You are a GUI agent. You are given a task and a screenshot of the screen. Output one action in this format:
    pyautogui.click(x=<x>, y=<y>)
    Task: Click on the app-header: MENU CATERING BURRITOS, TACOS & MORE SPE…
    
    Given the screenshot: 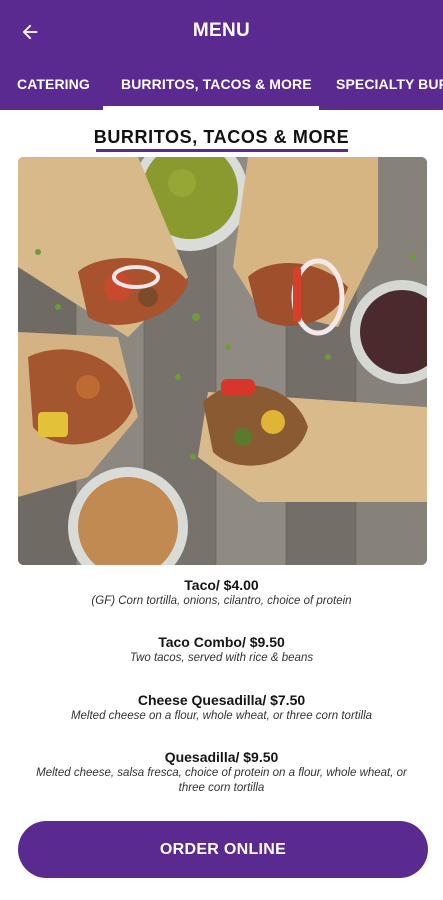 What is the action you would take?
    pyautogui.click(x=221, y=55)
    